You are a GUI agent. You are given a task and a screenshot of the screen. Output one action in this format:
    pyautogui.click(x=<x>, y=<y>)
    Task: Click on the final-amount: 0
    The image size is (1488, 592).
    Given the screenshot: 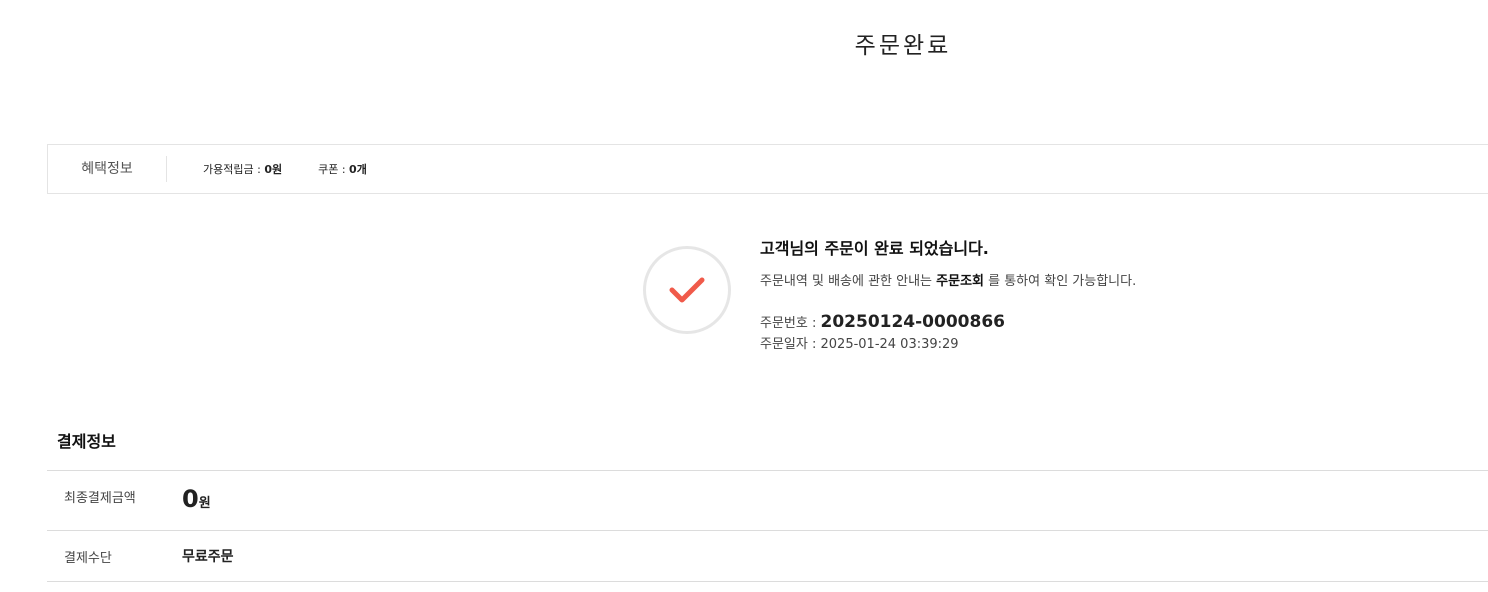 What is the action you would take?
    pyautogui.click(x=190, y=499)
    